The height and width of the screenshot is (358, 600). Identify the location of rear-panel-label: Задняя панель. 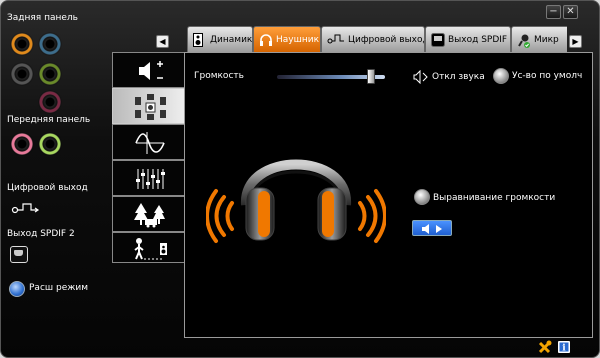
(42, 18).